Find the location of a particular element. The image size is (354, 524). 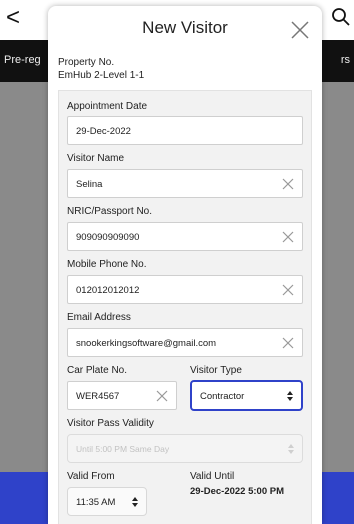

pass-validity-value: Until 5:00 PM Same Day is located at coordinates (123, 449).